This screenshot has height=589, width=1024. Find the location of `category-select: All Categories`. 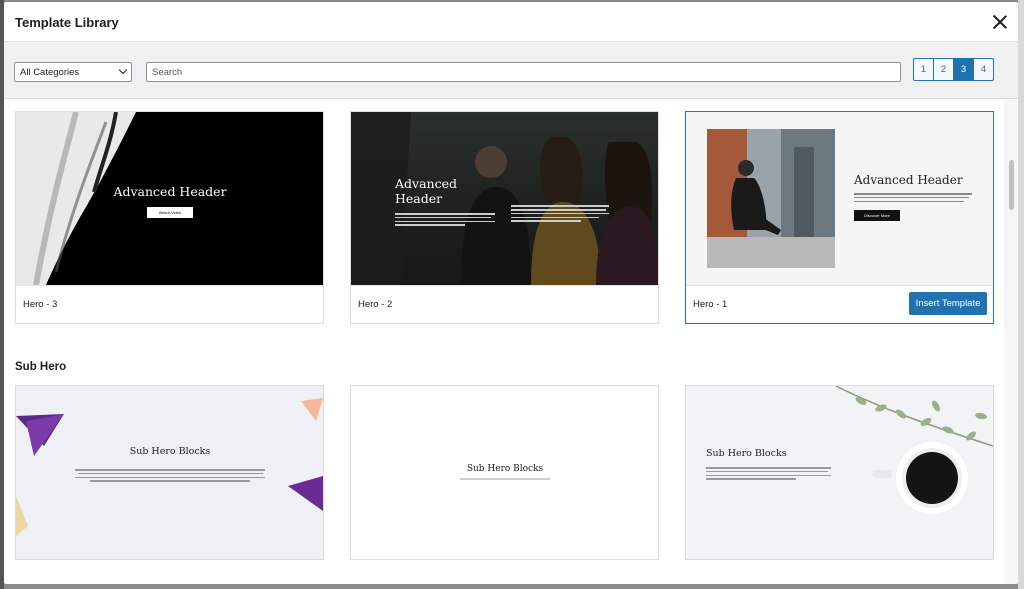

category-select: All Categories is located at coordinates (73, 72).